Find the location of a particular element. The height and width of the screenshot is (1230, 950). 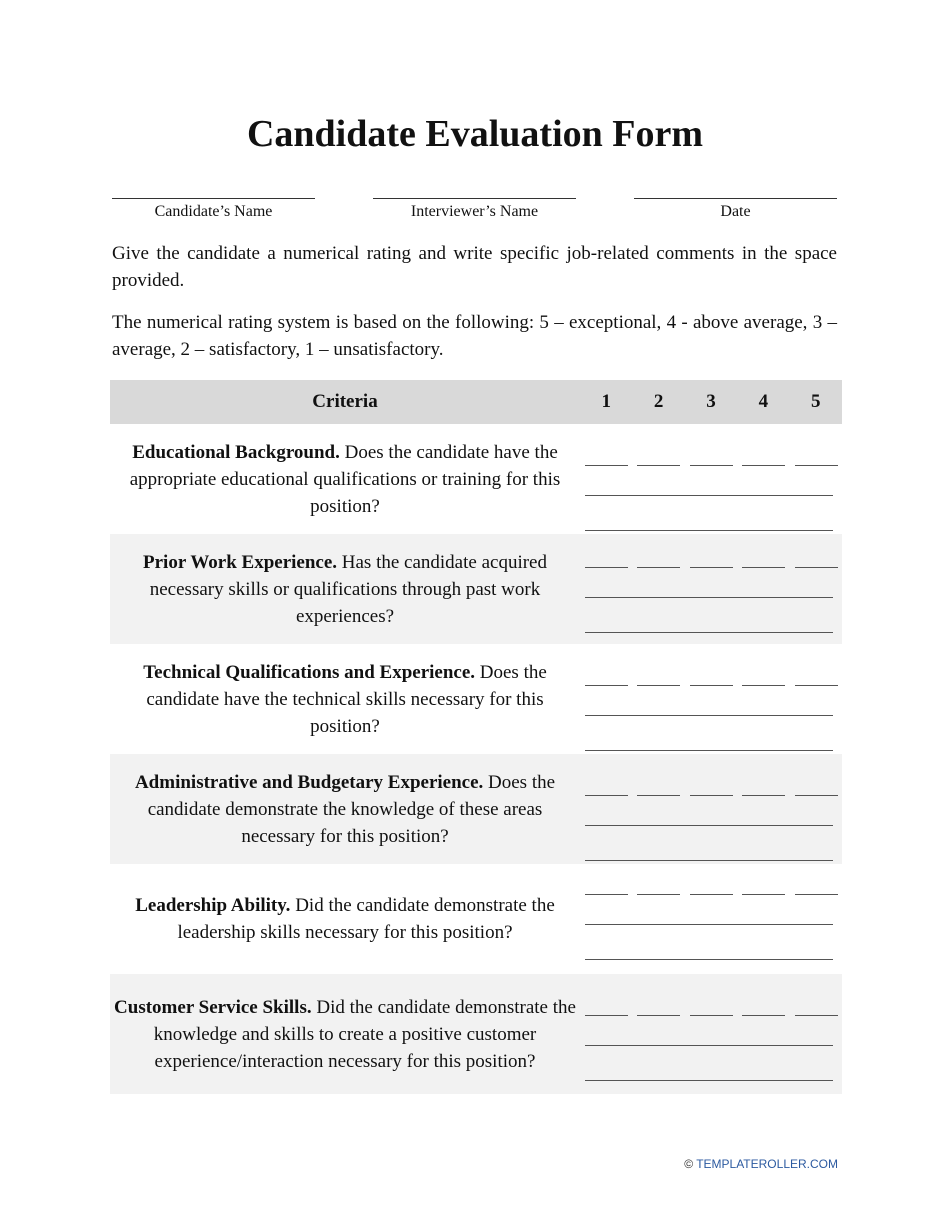

criteria-title: Prior Work Experience. is located at coordinates (240, 562).